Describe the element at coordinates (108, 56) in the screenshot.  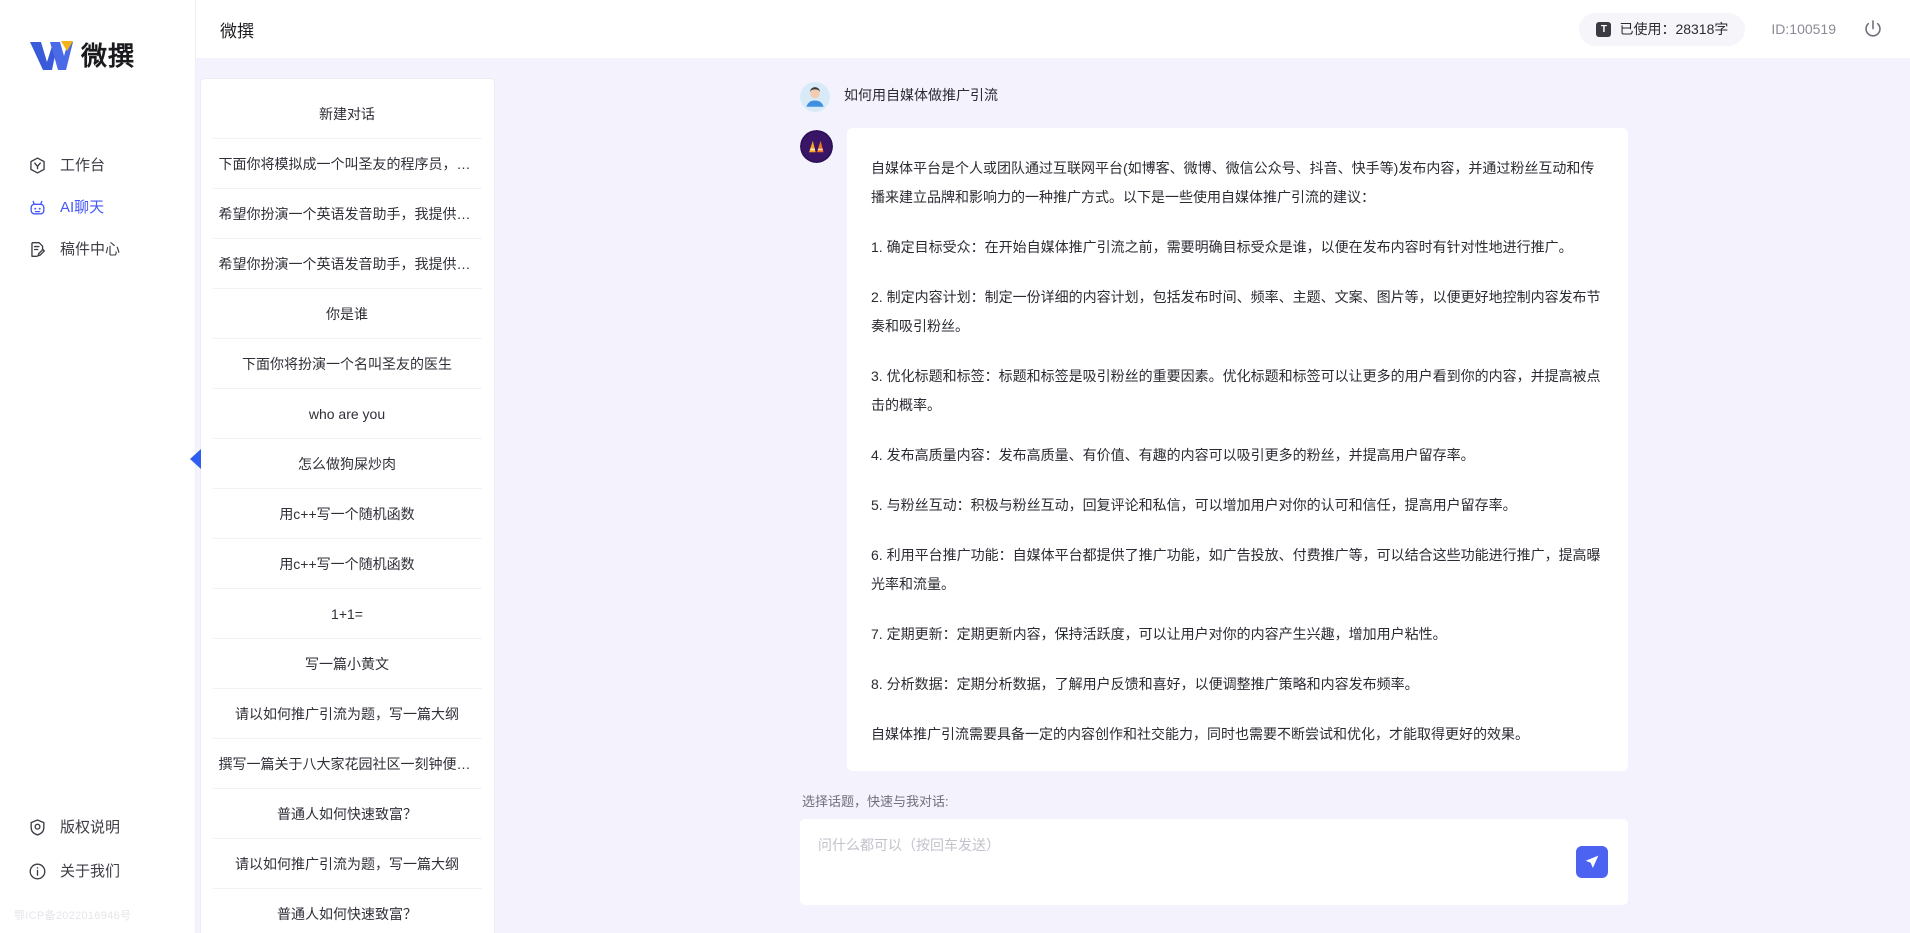
I see `brand-name: 微撰` at that location.